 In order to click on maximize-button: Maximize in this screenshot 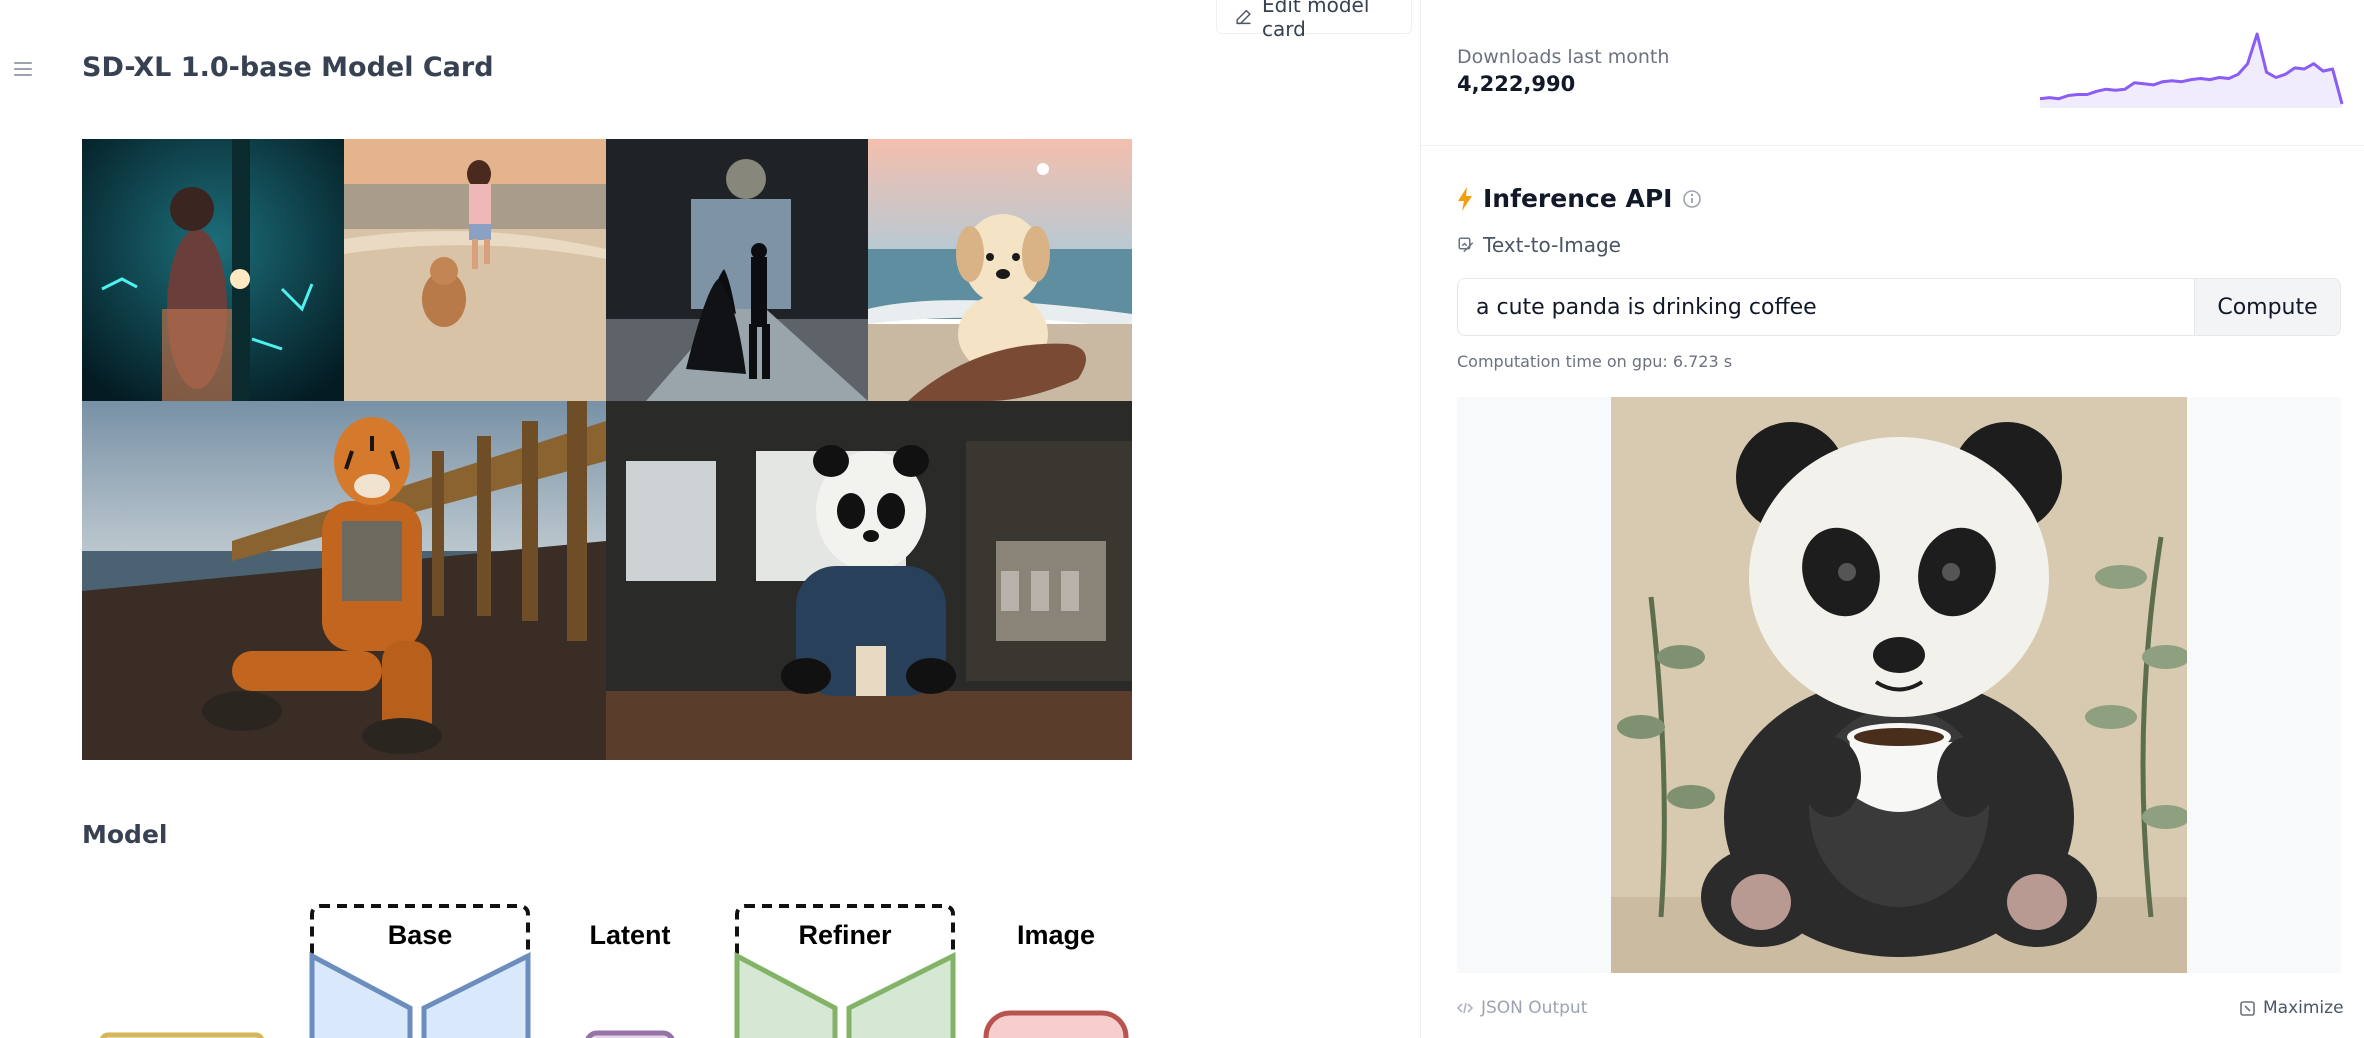, I will do `click(2292, 1008)`.